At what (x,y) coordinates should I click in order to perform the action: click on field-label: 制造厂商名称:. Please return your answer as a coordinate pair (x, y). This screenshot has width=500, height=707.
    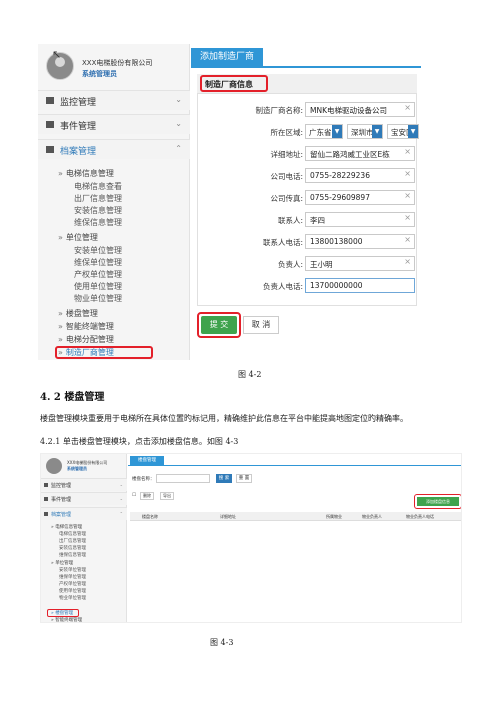
    Looking at the image, I should click on (279, 110).